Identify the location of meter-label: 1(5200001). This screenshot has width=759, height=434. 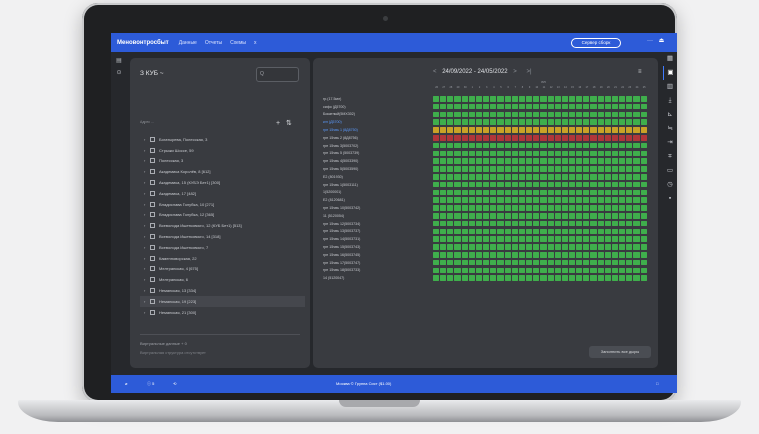
(378, 192).